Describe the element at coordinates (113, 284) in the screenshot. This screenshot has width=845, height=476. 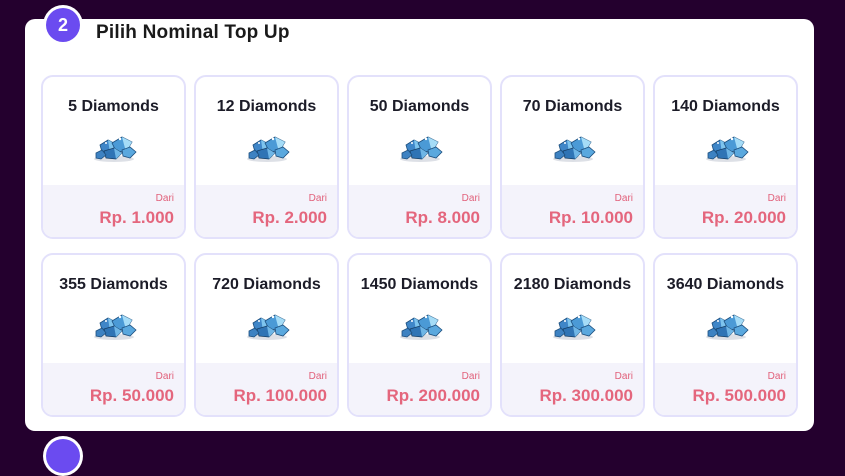
I see `nominal-name: 355 Diamonds` at that location.